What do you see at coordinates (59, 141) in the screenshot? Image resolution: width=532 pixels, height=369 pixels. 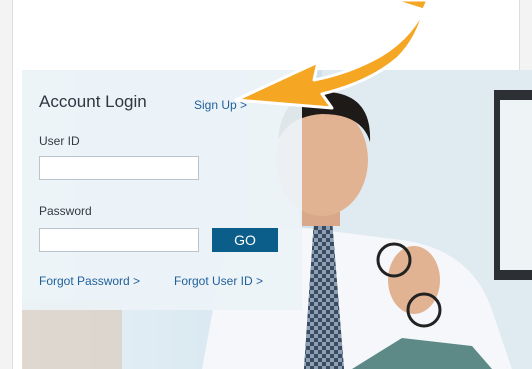 I see `user-id-label: User ID` at bounding box center [59, 141].